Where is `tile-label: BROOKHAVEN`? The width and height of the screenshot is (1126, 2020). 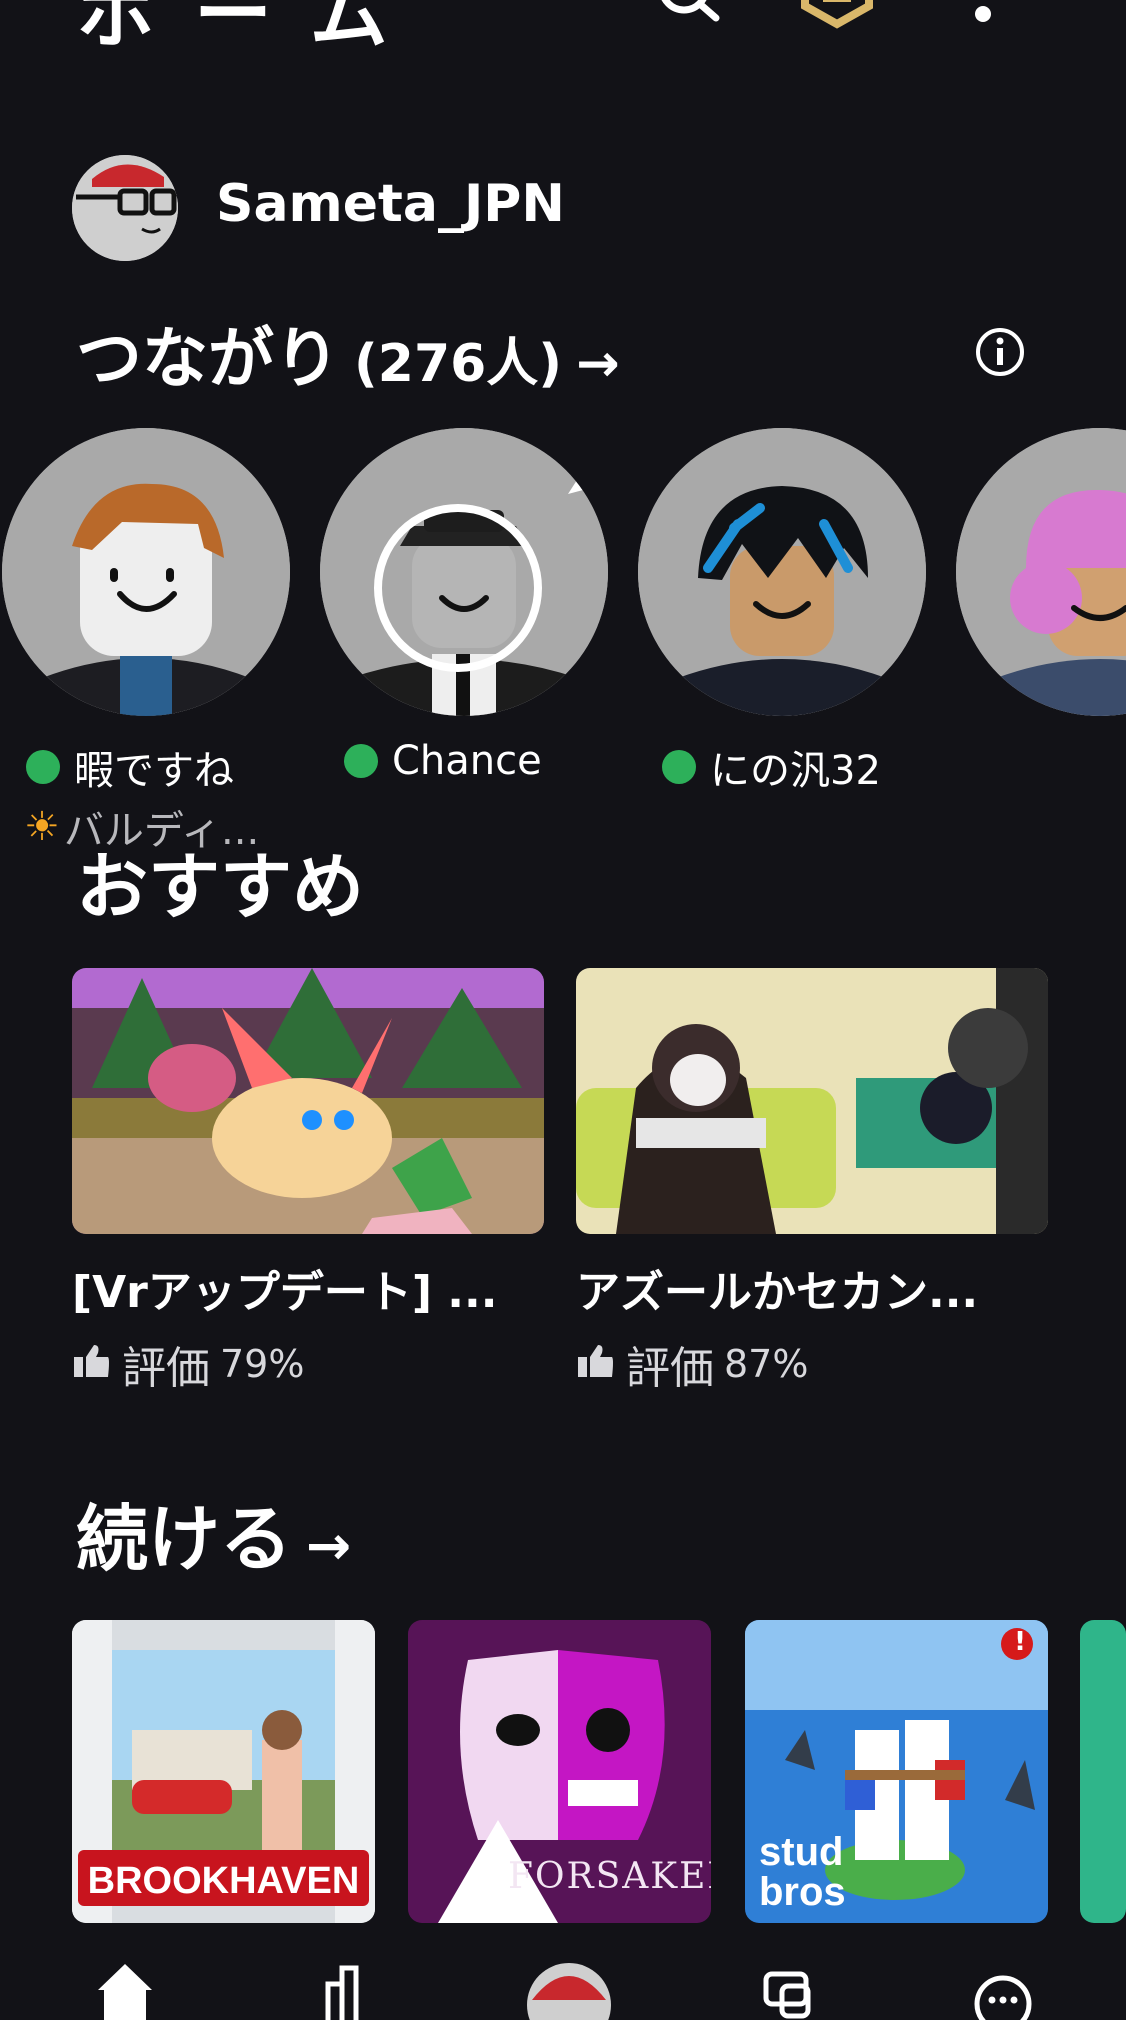
tile-label: BROOKHAVEN is located at coordinates (223, 1881).